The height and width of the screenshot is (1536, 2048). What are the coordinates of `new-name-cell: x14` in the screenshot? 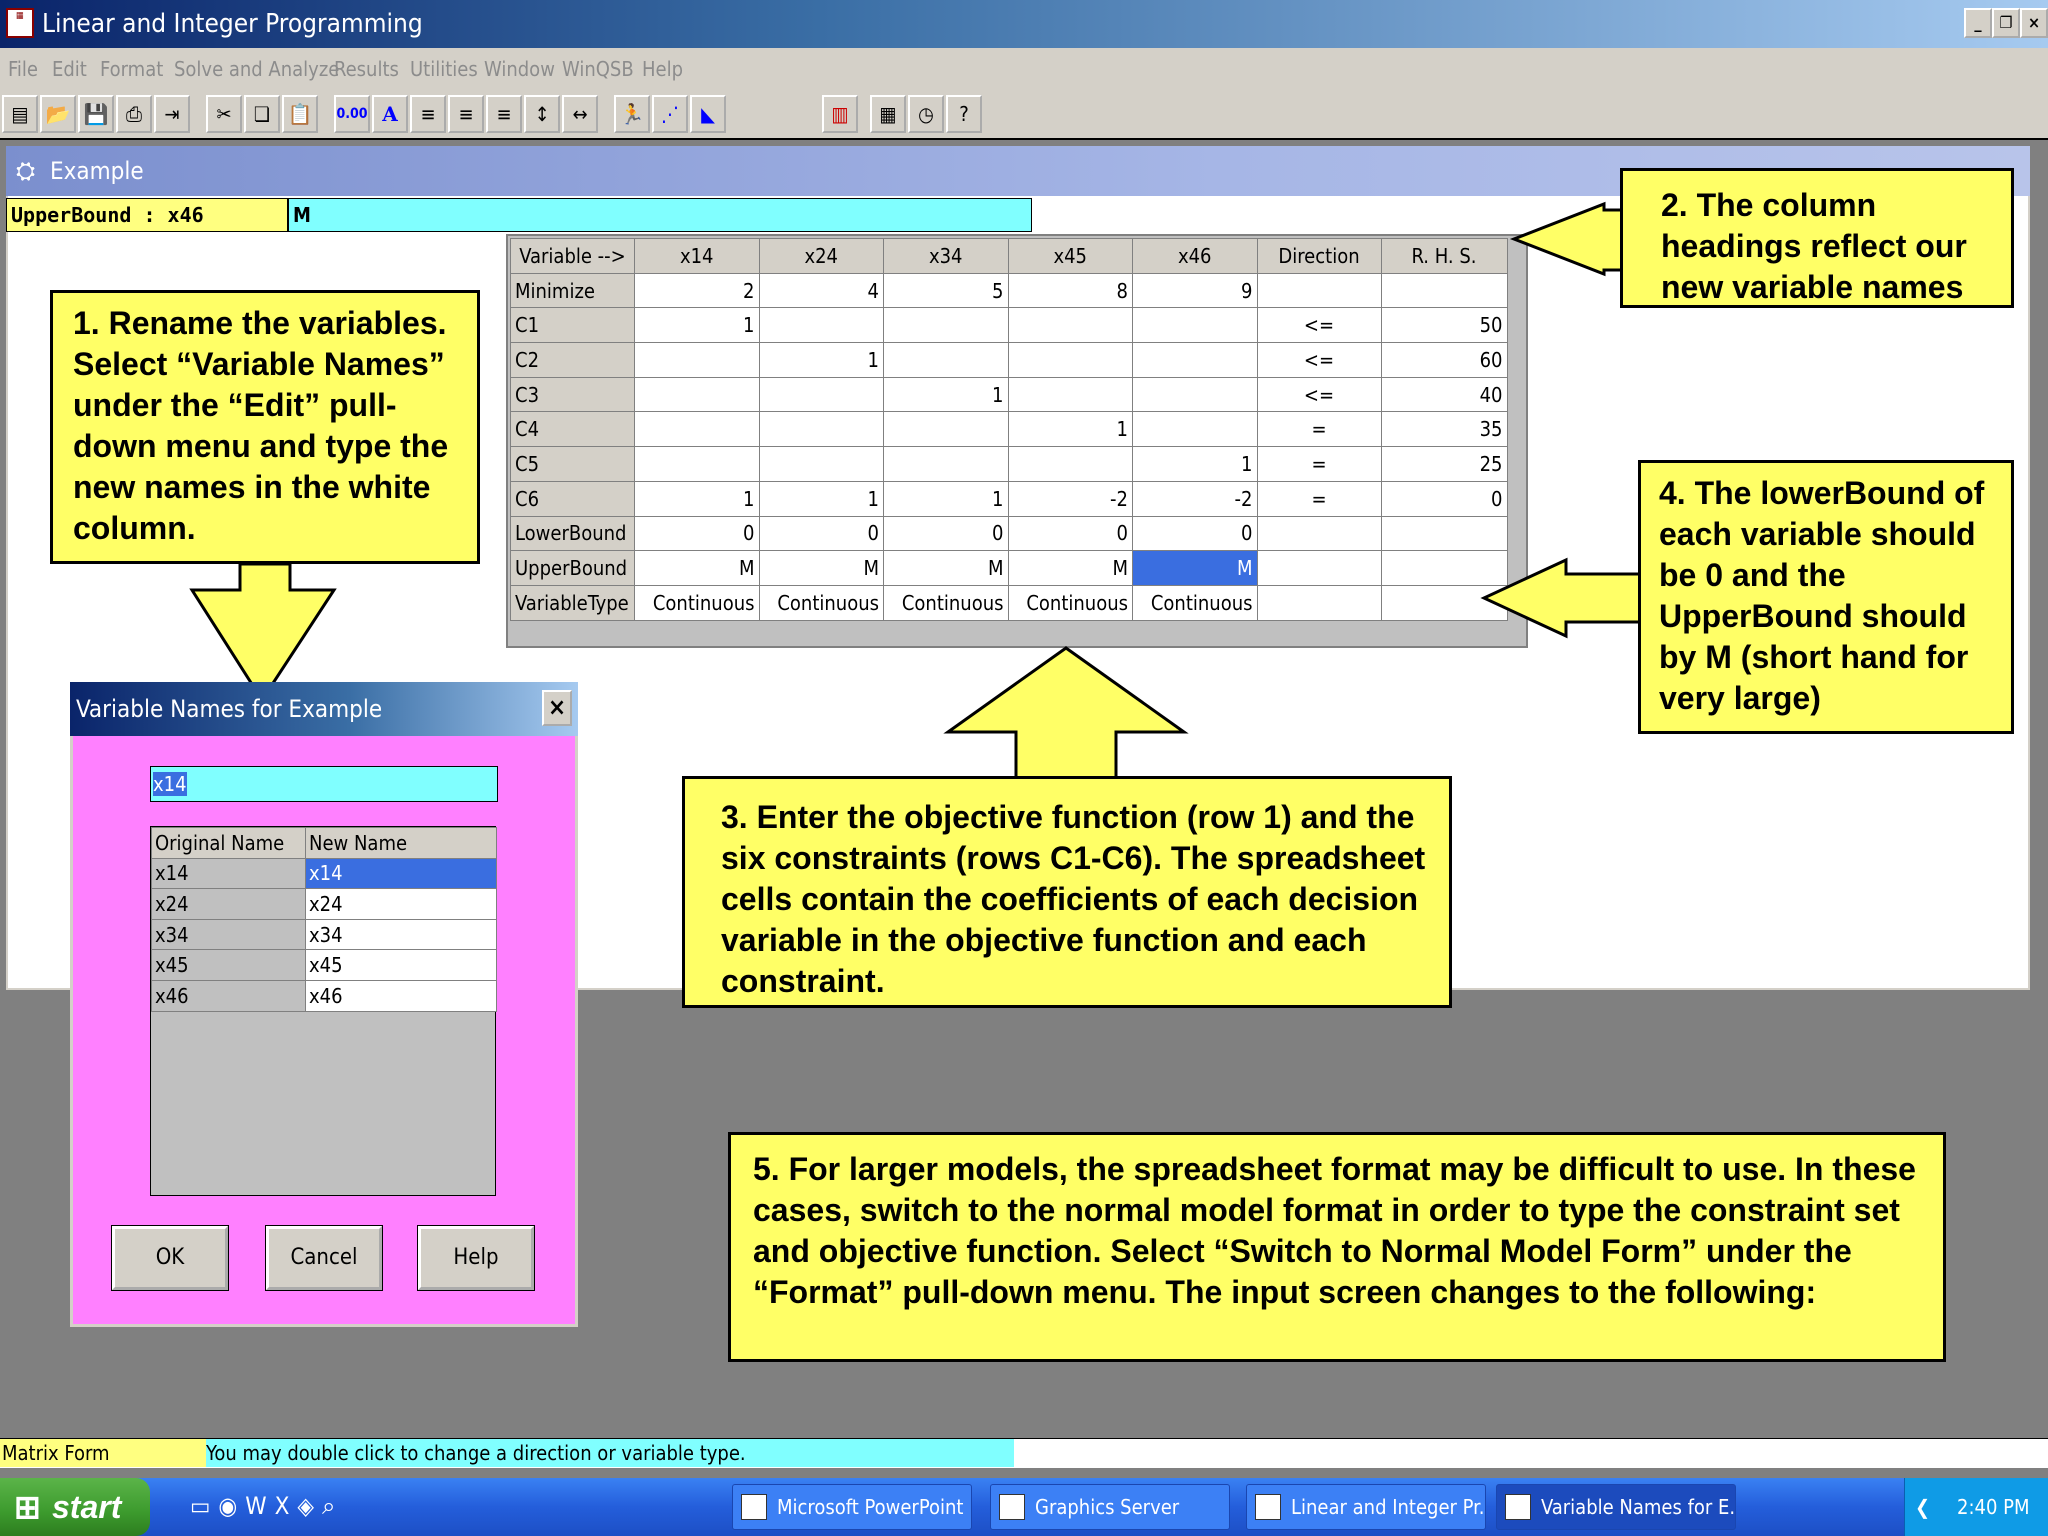 It's located at (401, 873).